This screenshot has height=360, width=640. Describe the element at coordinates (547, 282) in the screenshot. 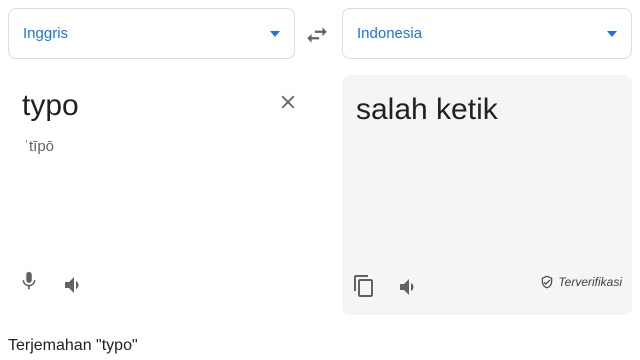

I see `shield-check-icon` at that location.